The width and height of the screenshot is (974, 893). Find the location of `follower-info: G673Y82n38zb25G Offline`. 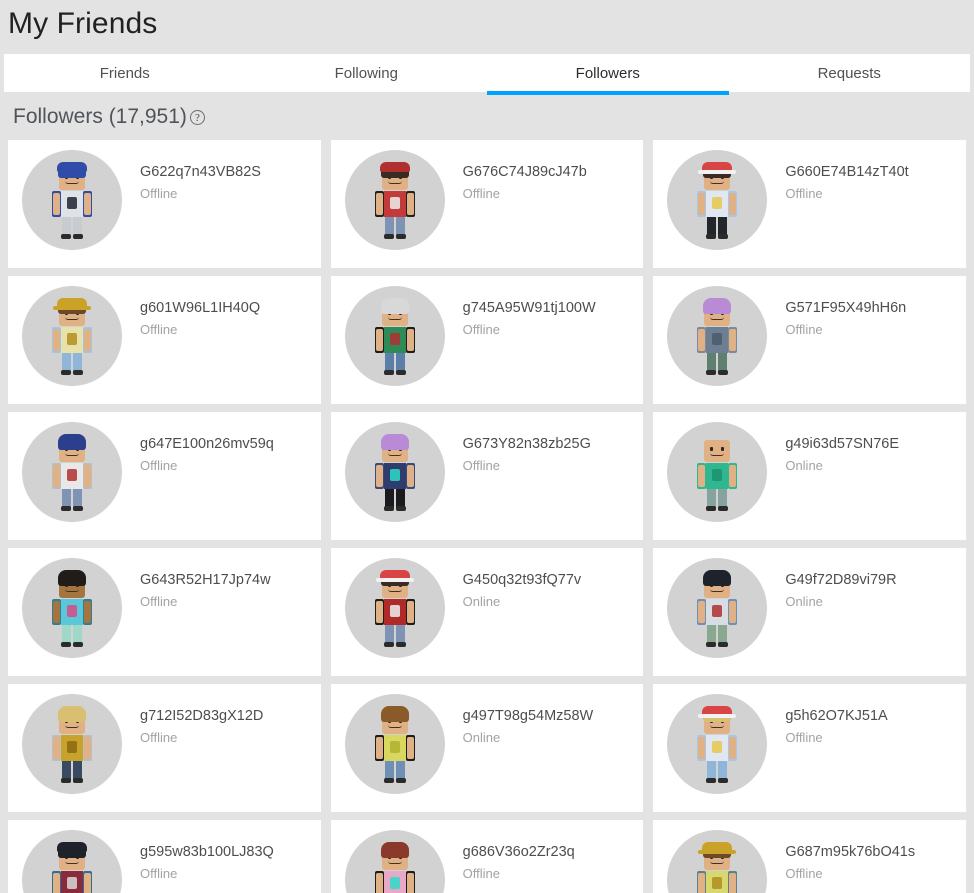

follower-info: G673Y82n38zb25G Offline is located at coordinates (518, 448).